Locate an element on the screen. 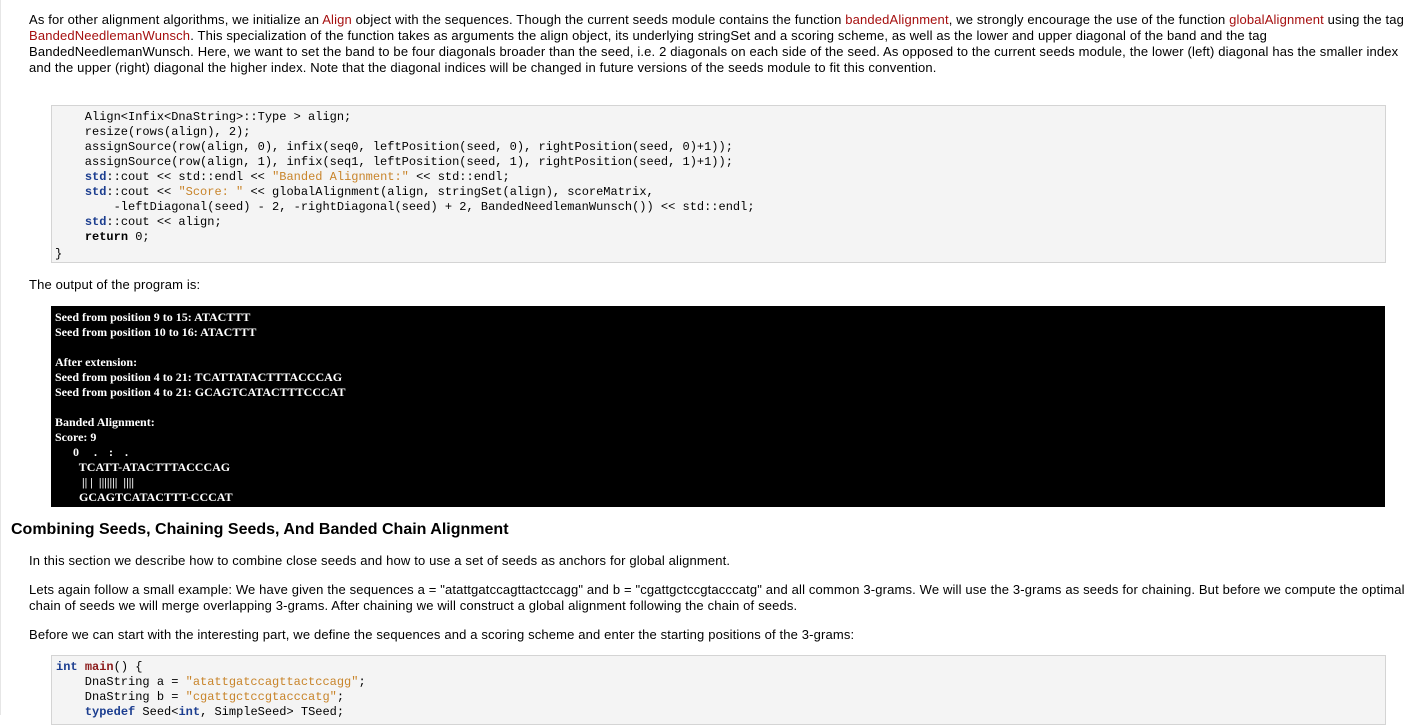 This screenshot has height=725, width=1419. output-line: Seed from position 10 to 16: ATACTTT is located at coordinates (156, 332).